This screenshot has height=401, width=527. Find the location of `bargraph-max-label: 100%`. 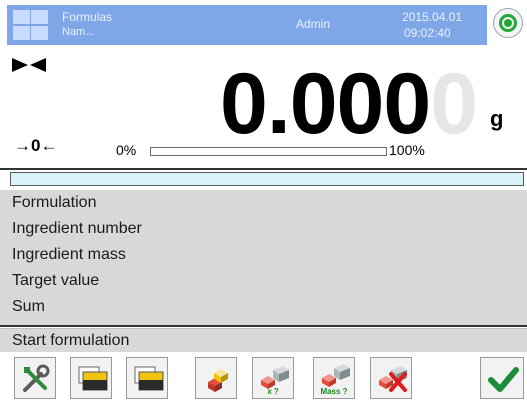

bargraph-max-label: 100% is located at coordinates (407, 150).